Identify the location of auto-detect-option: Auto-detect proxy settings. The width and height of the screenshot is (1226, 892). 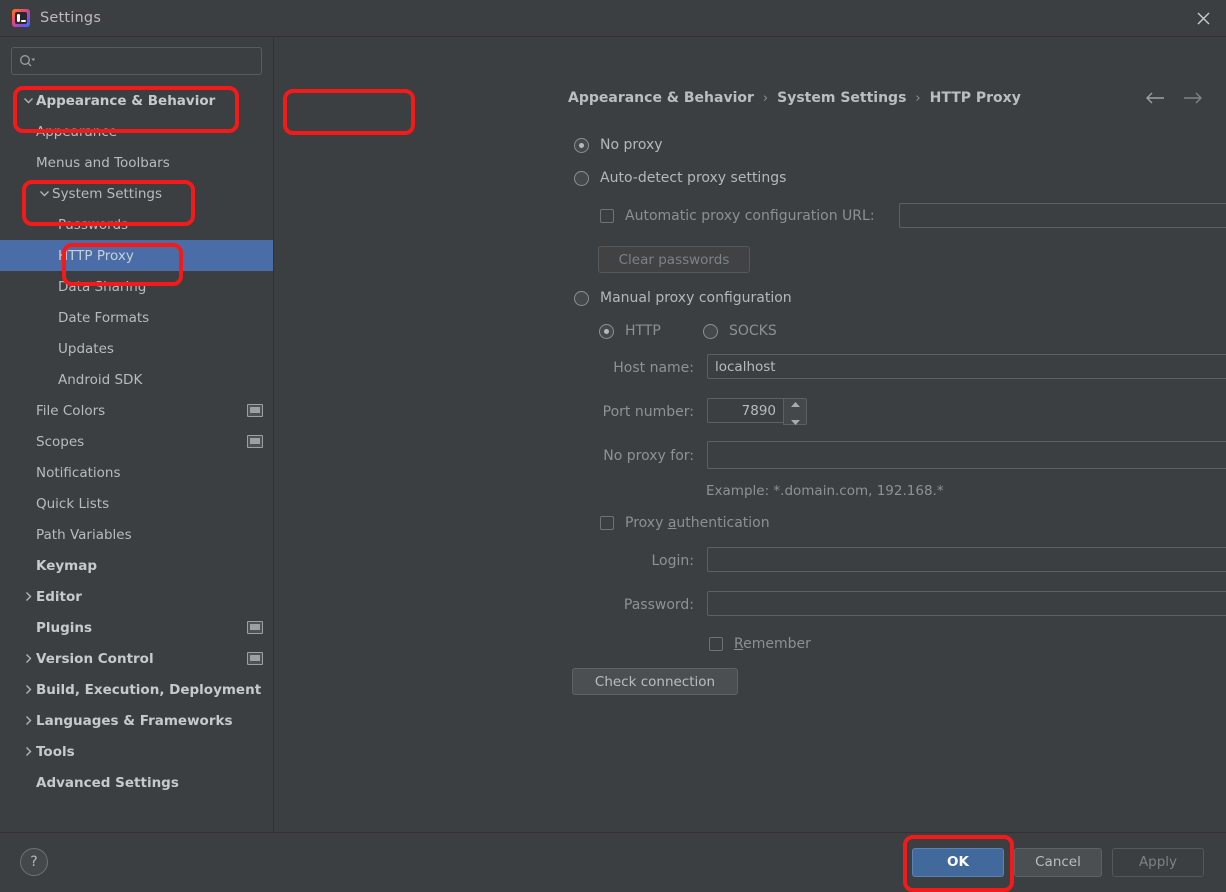
(680, 178).